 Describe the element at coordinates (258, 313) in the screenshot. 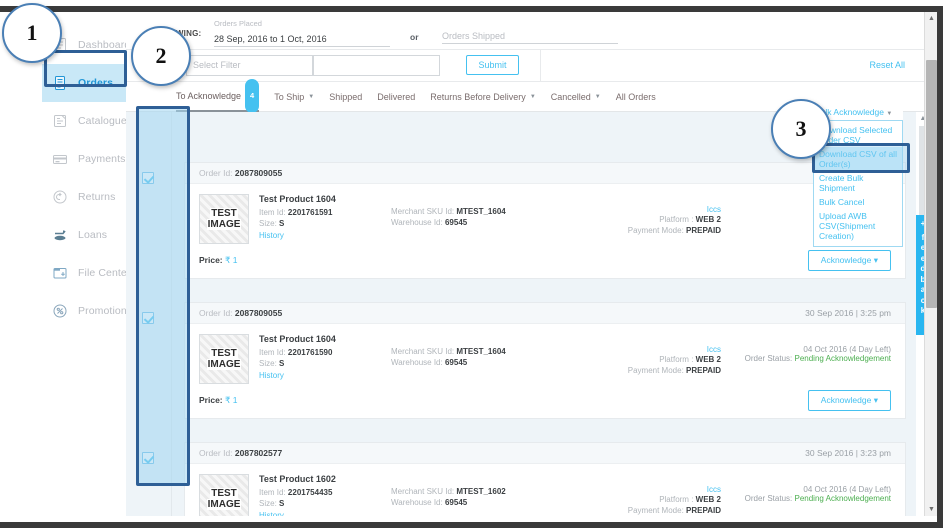

I see `order-id-value: 2087809055` at that location.